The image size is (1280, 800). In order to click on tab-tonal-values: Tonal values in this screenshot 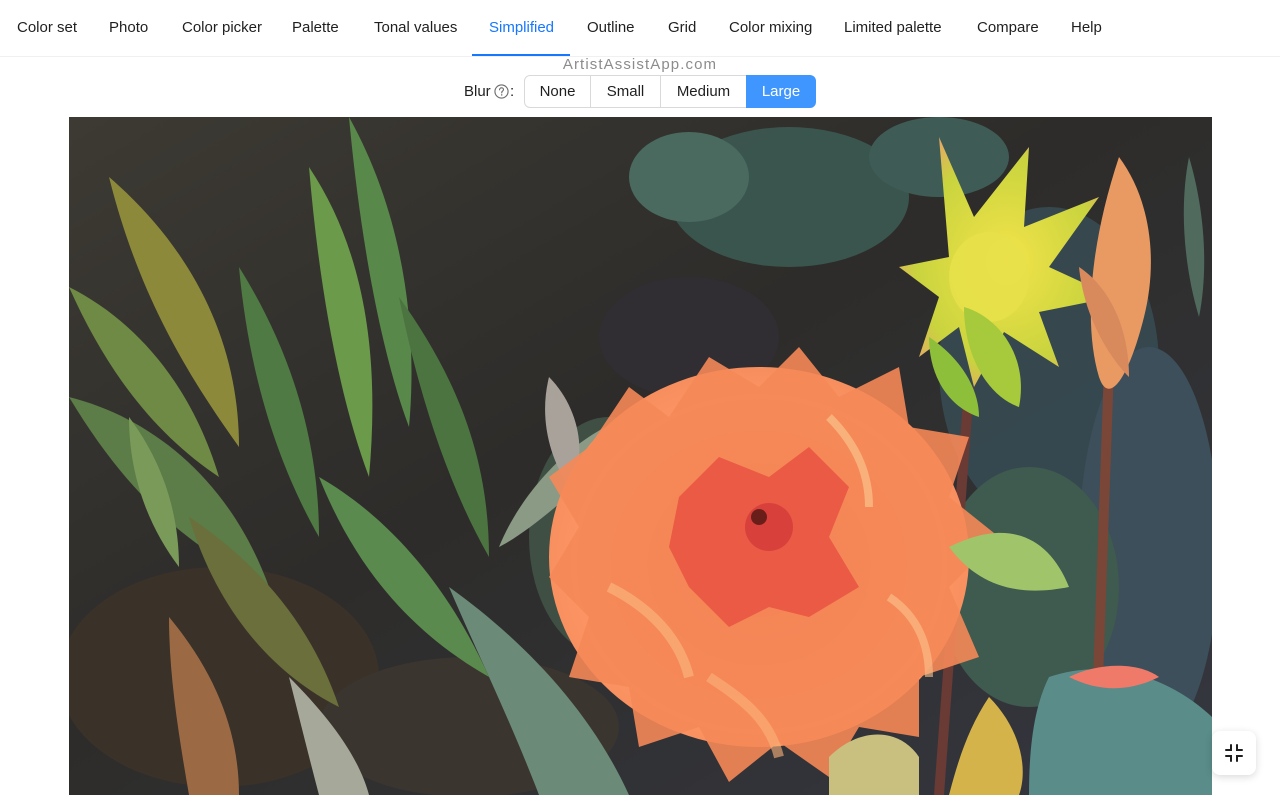, I will do `click(415, 28)`.